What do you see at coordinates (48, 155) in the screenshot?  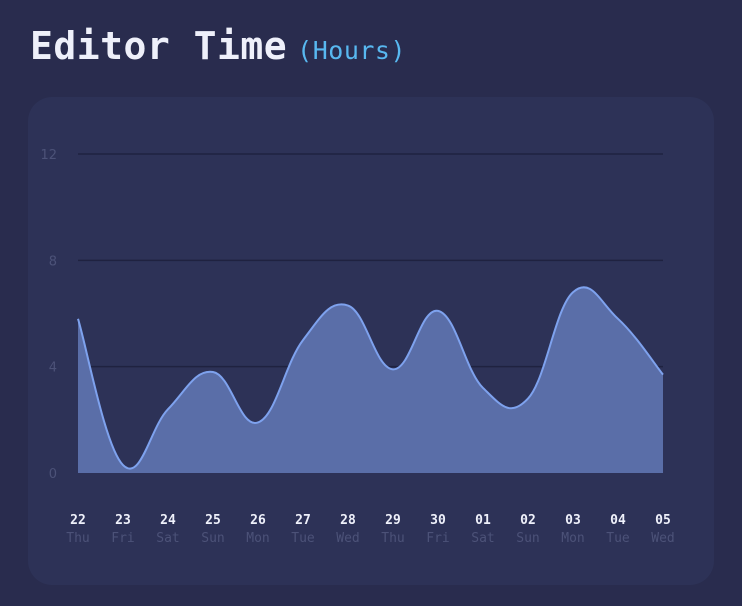 I see `y-tick-label: 12` at bounding box center [48, 155].